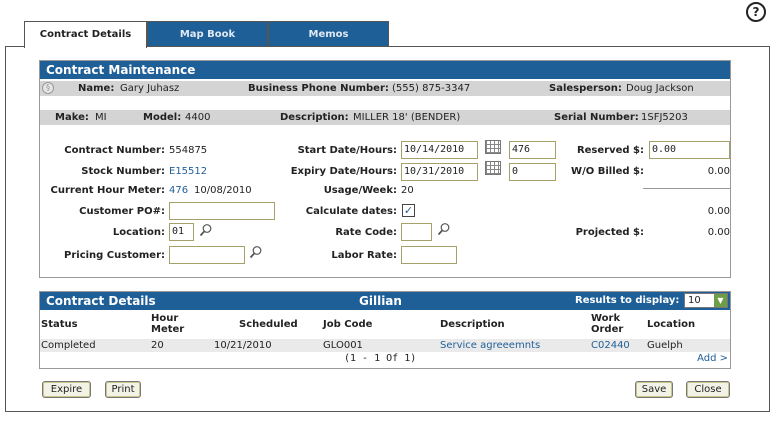  What do you see at coordinates (343, 345) in the screenshot?
I see `row-job-code: GLO001` at bounding box center [343, 345].